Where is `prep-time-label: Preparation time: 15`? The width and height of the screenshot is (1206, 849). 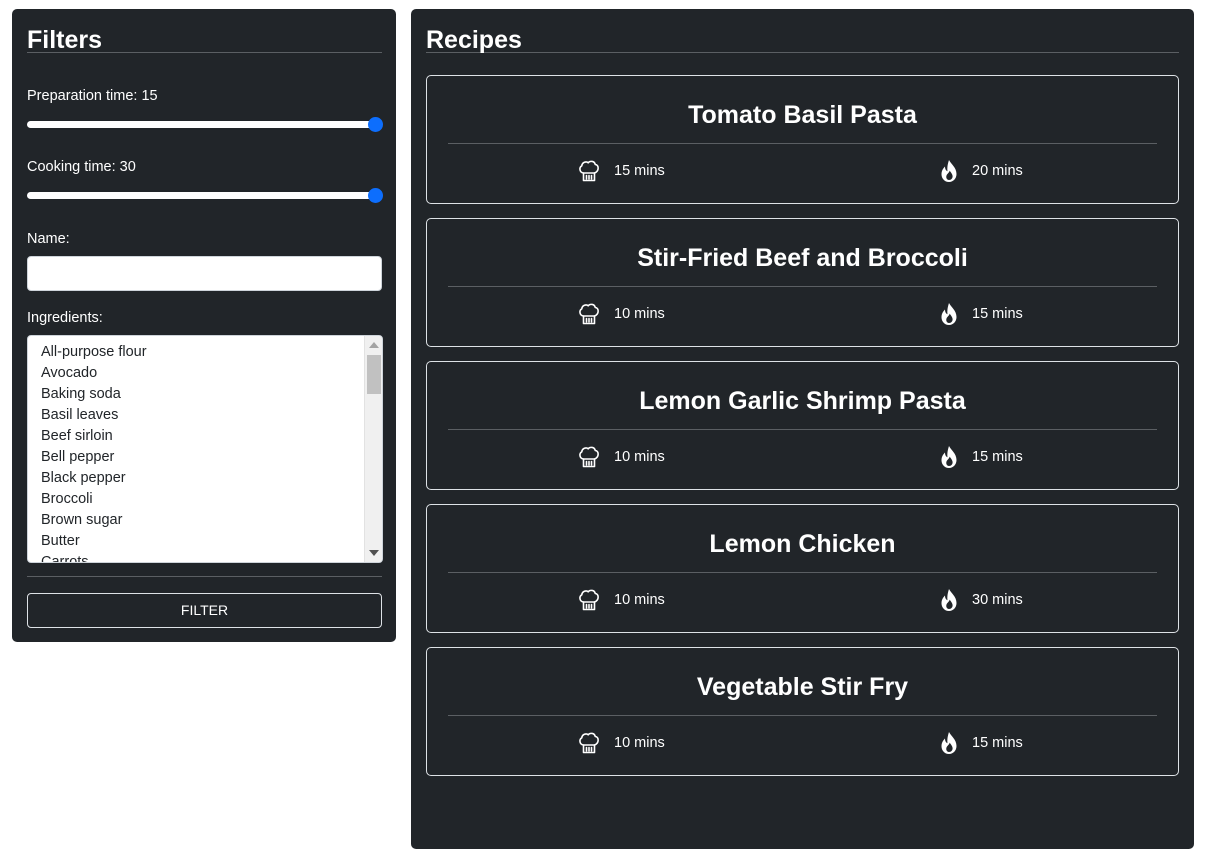 prep-time-label: Preparation time: 15 is located at coordinates (92, 96).